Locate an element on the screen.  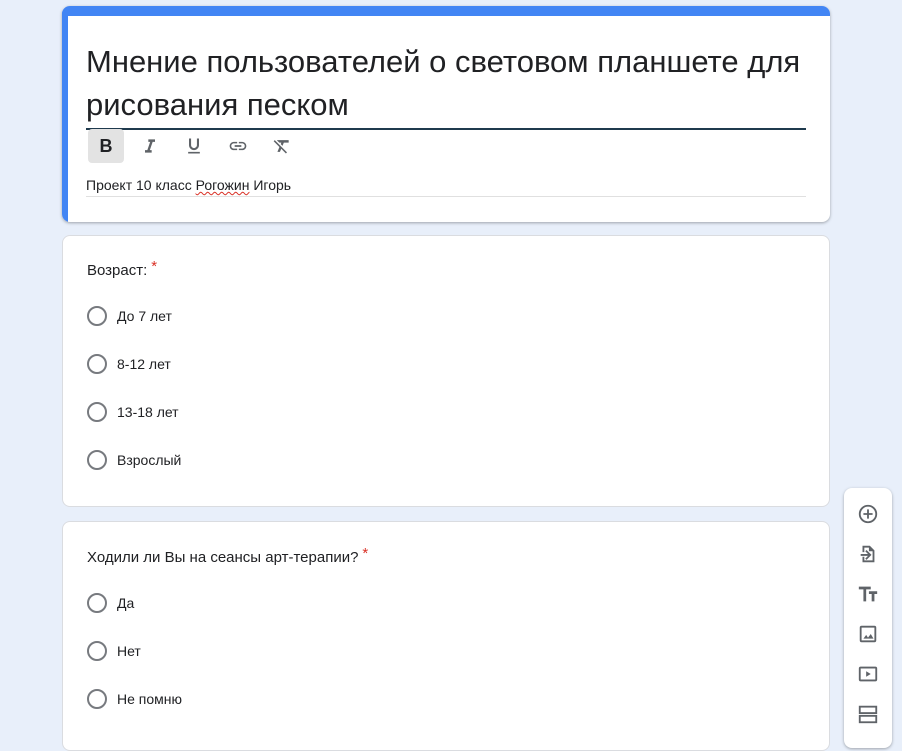
underline-icon is located at coordinates (194, 146).